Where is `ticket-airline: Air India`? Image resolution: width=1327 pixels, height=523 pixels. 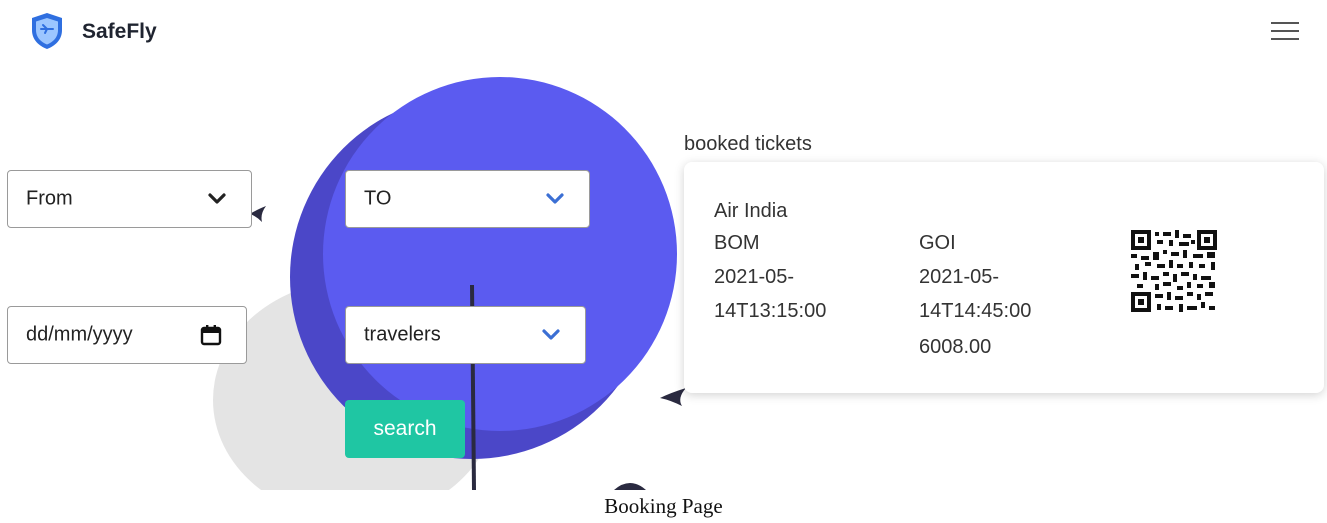 ticket-airline: Air India is located at coordinates (751, 211).